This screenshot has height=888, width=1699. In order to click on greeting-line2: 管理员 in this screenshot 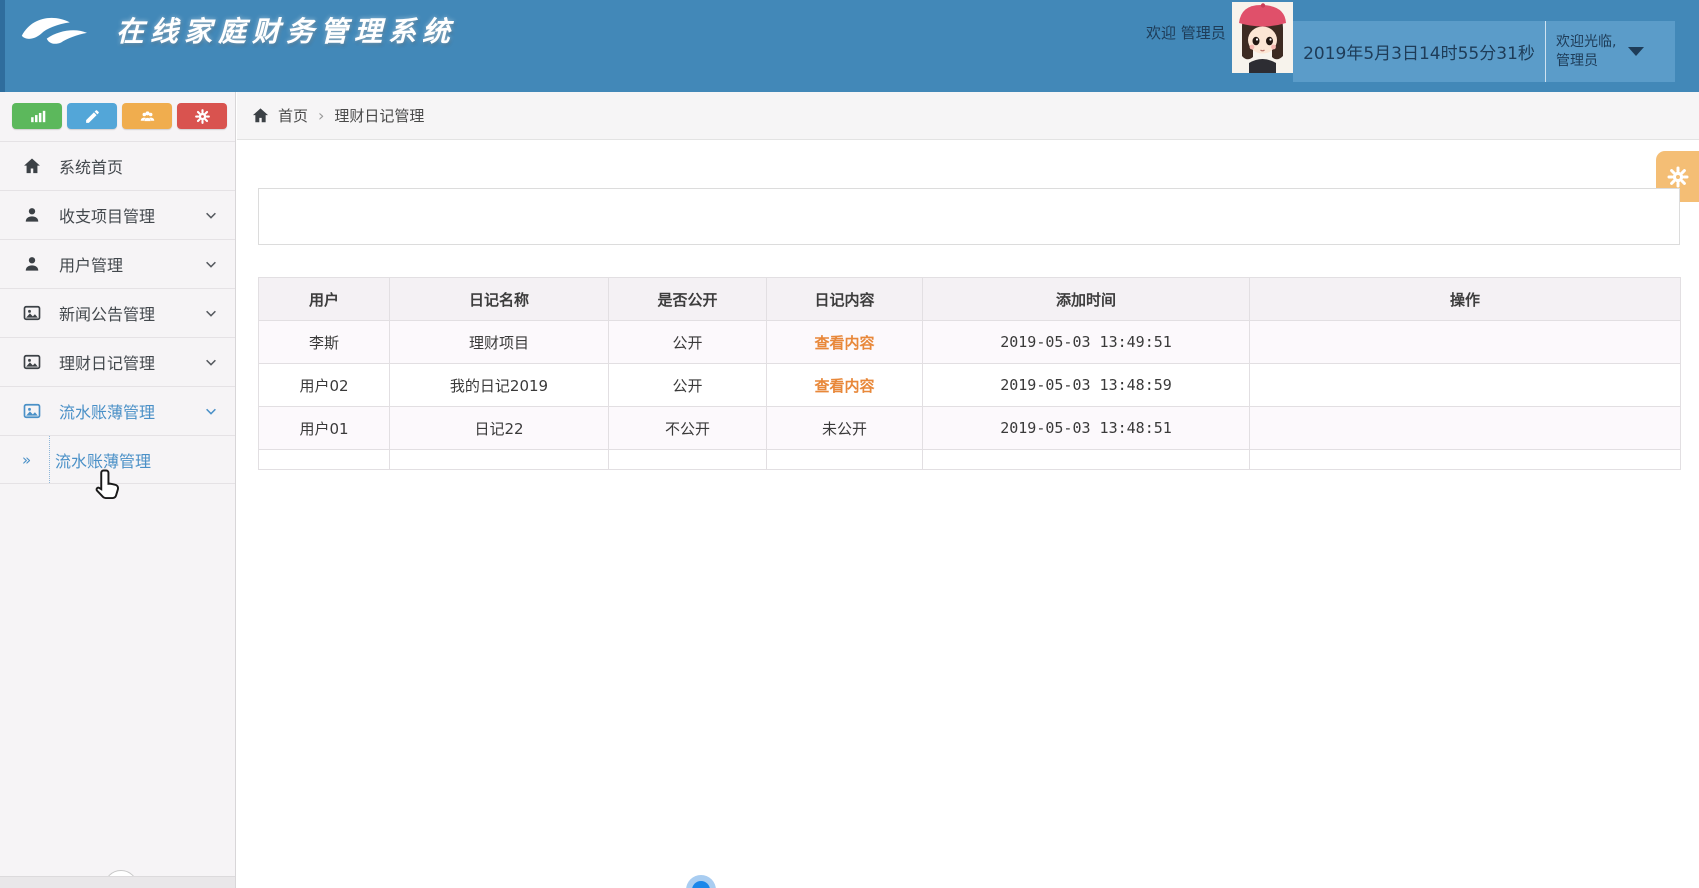, I will do `click(1577, 60)`.